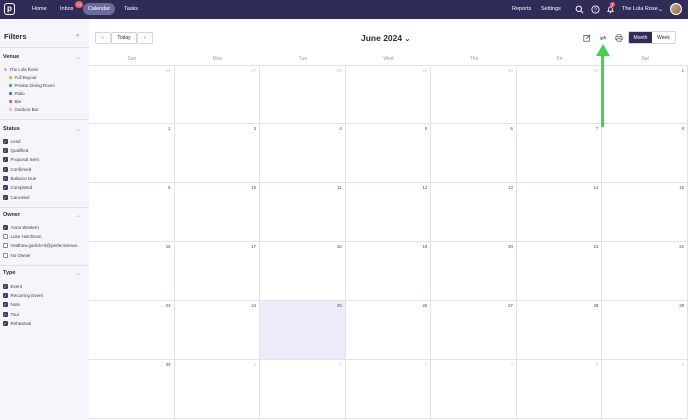  I want to click on calendar-day: 17, so click(217, 271).